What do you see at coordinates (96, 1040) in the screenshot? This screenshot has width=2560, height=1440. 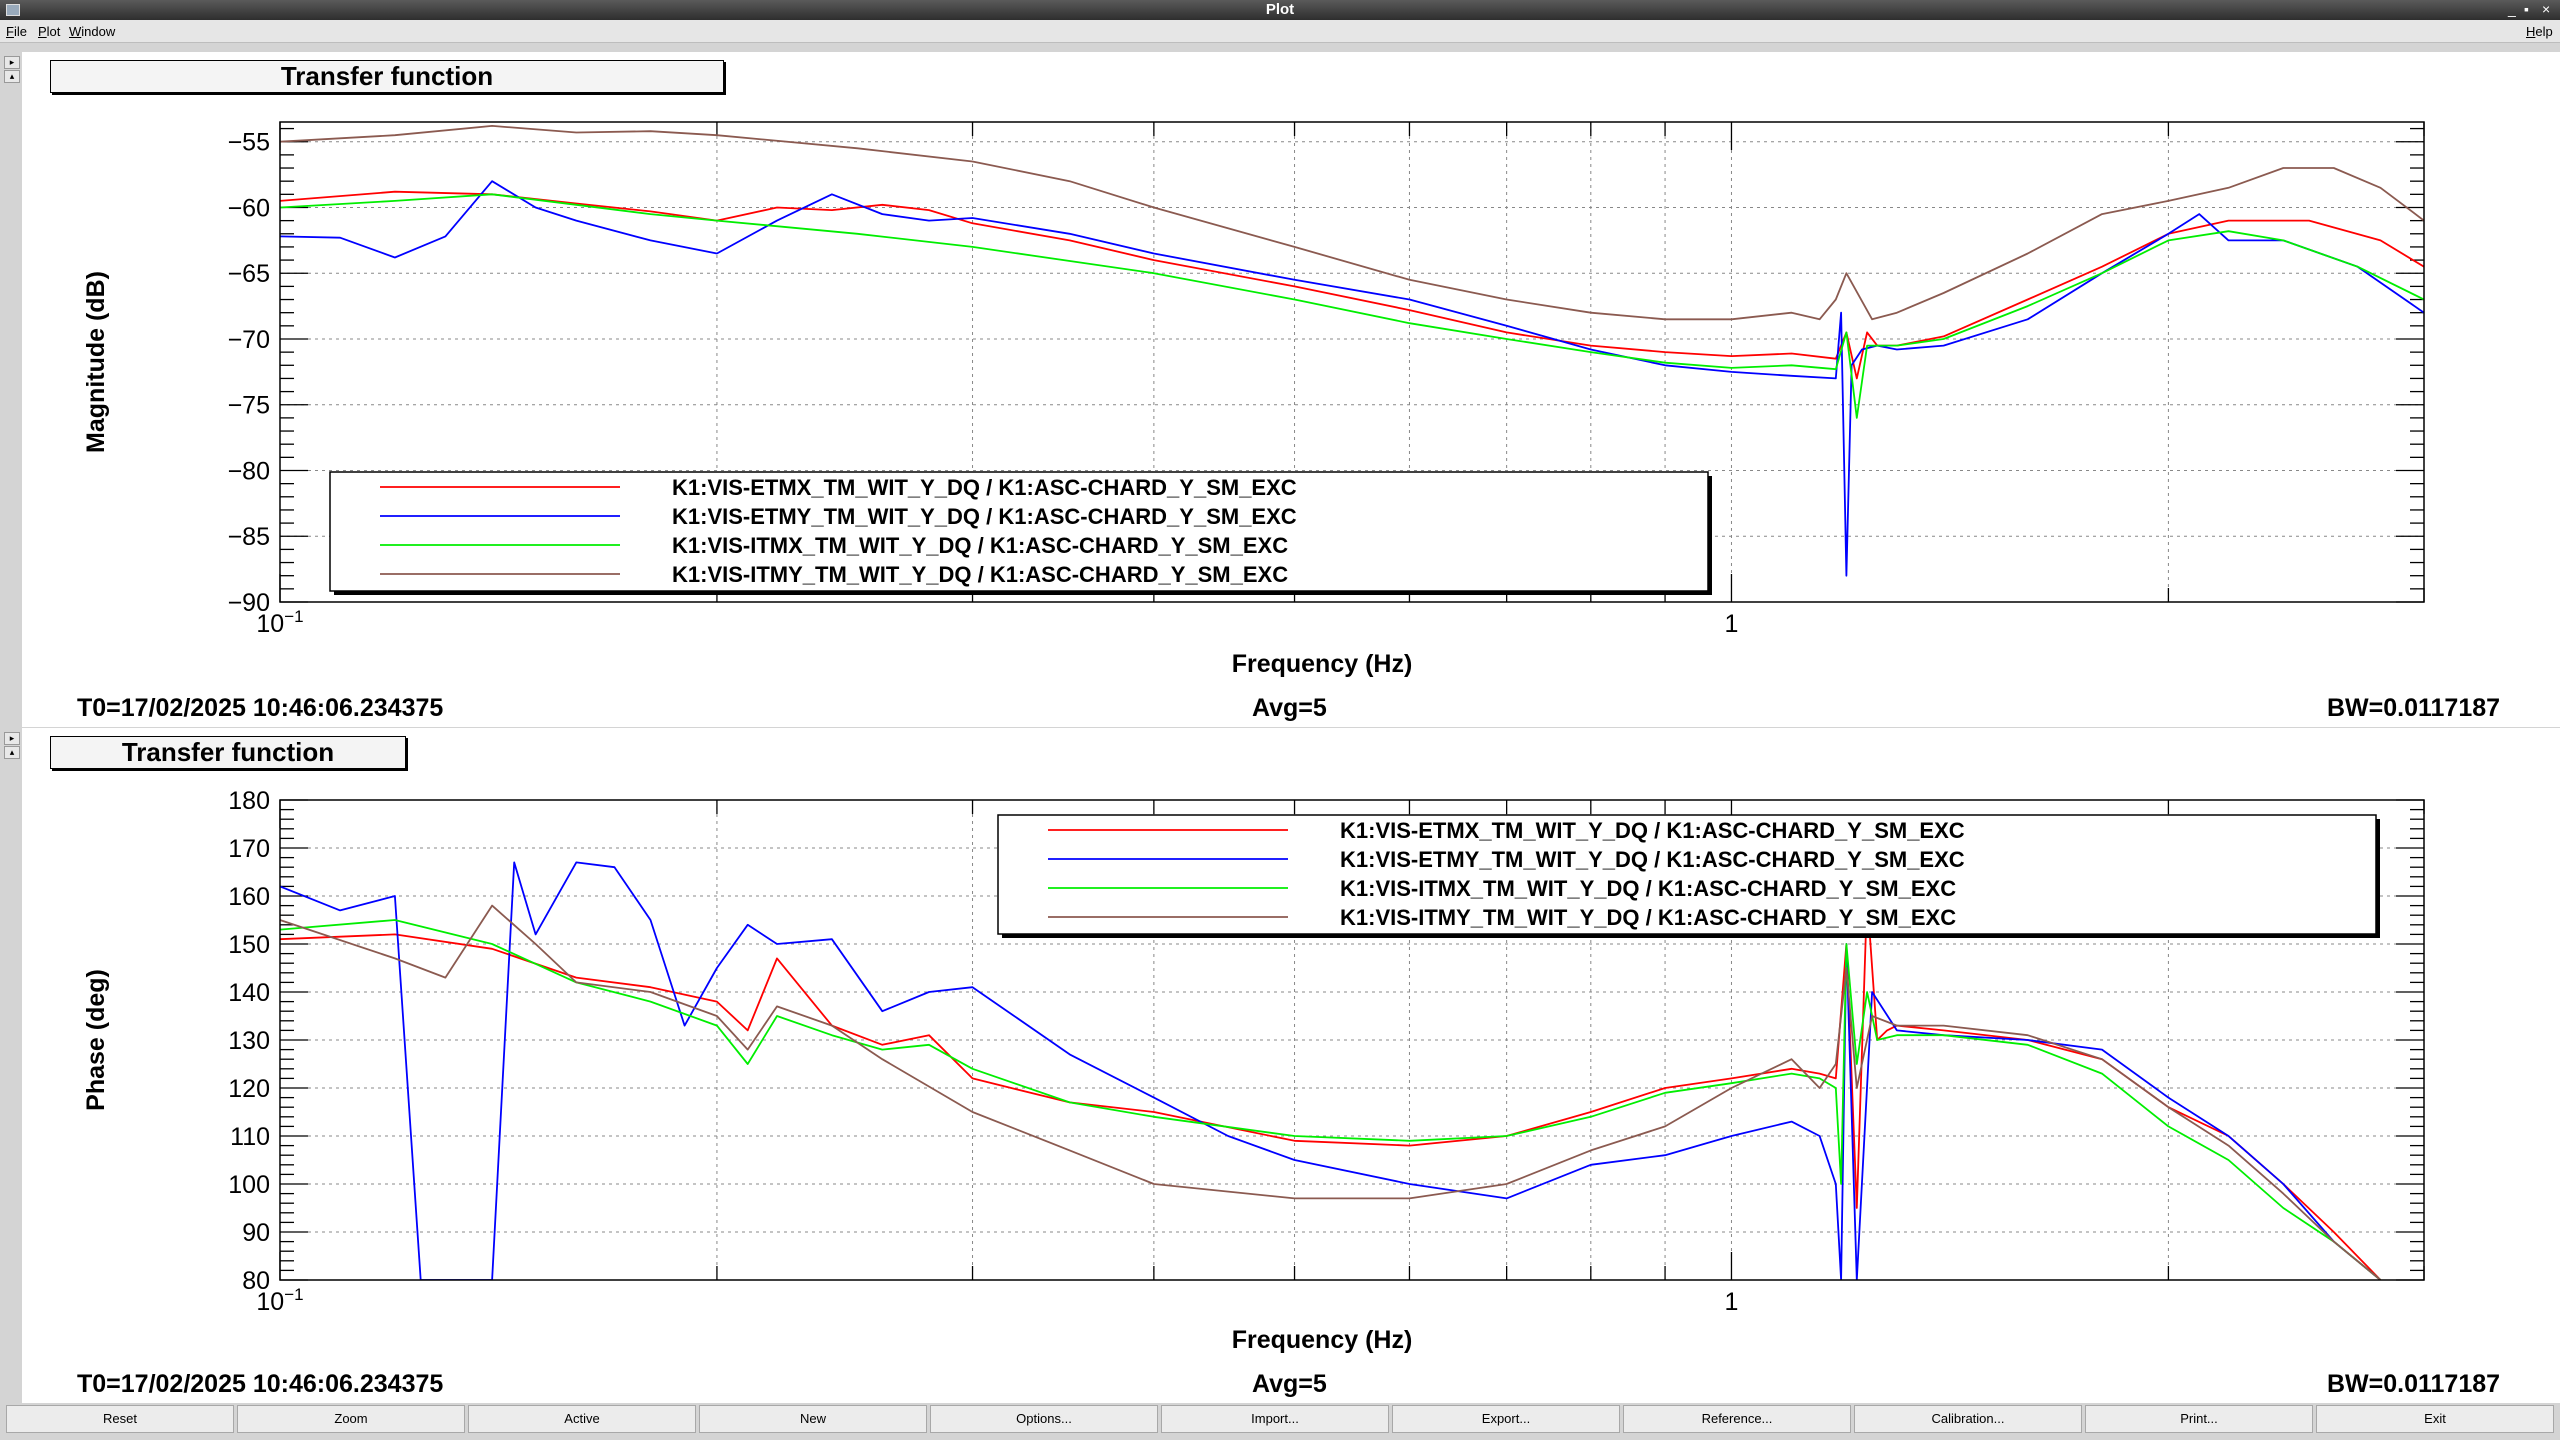 I see `y-axis-label: Phase (deg)` at bounding box center [96, 1040].